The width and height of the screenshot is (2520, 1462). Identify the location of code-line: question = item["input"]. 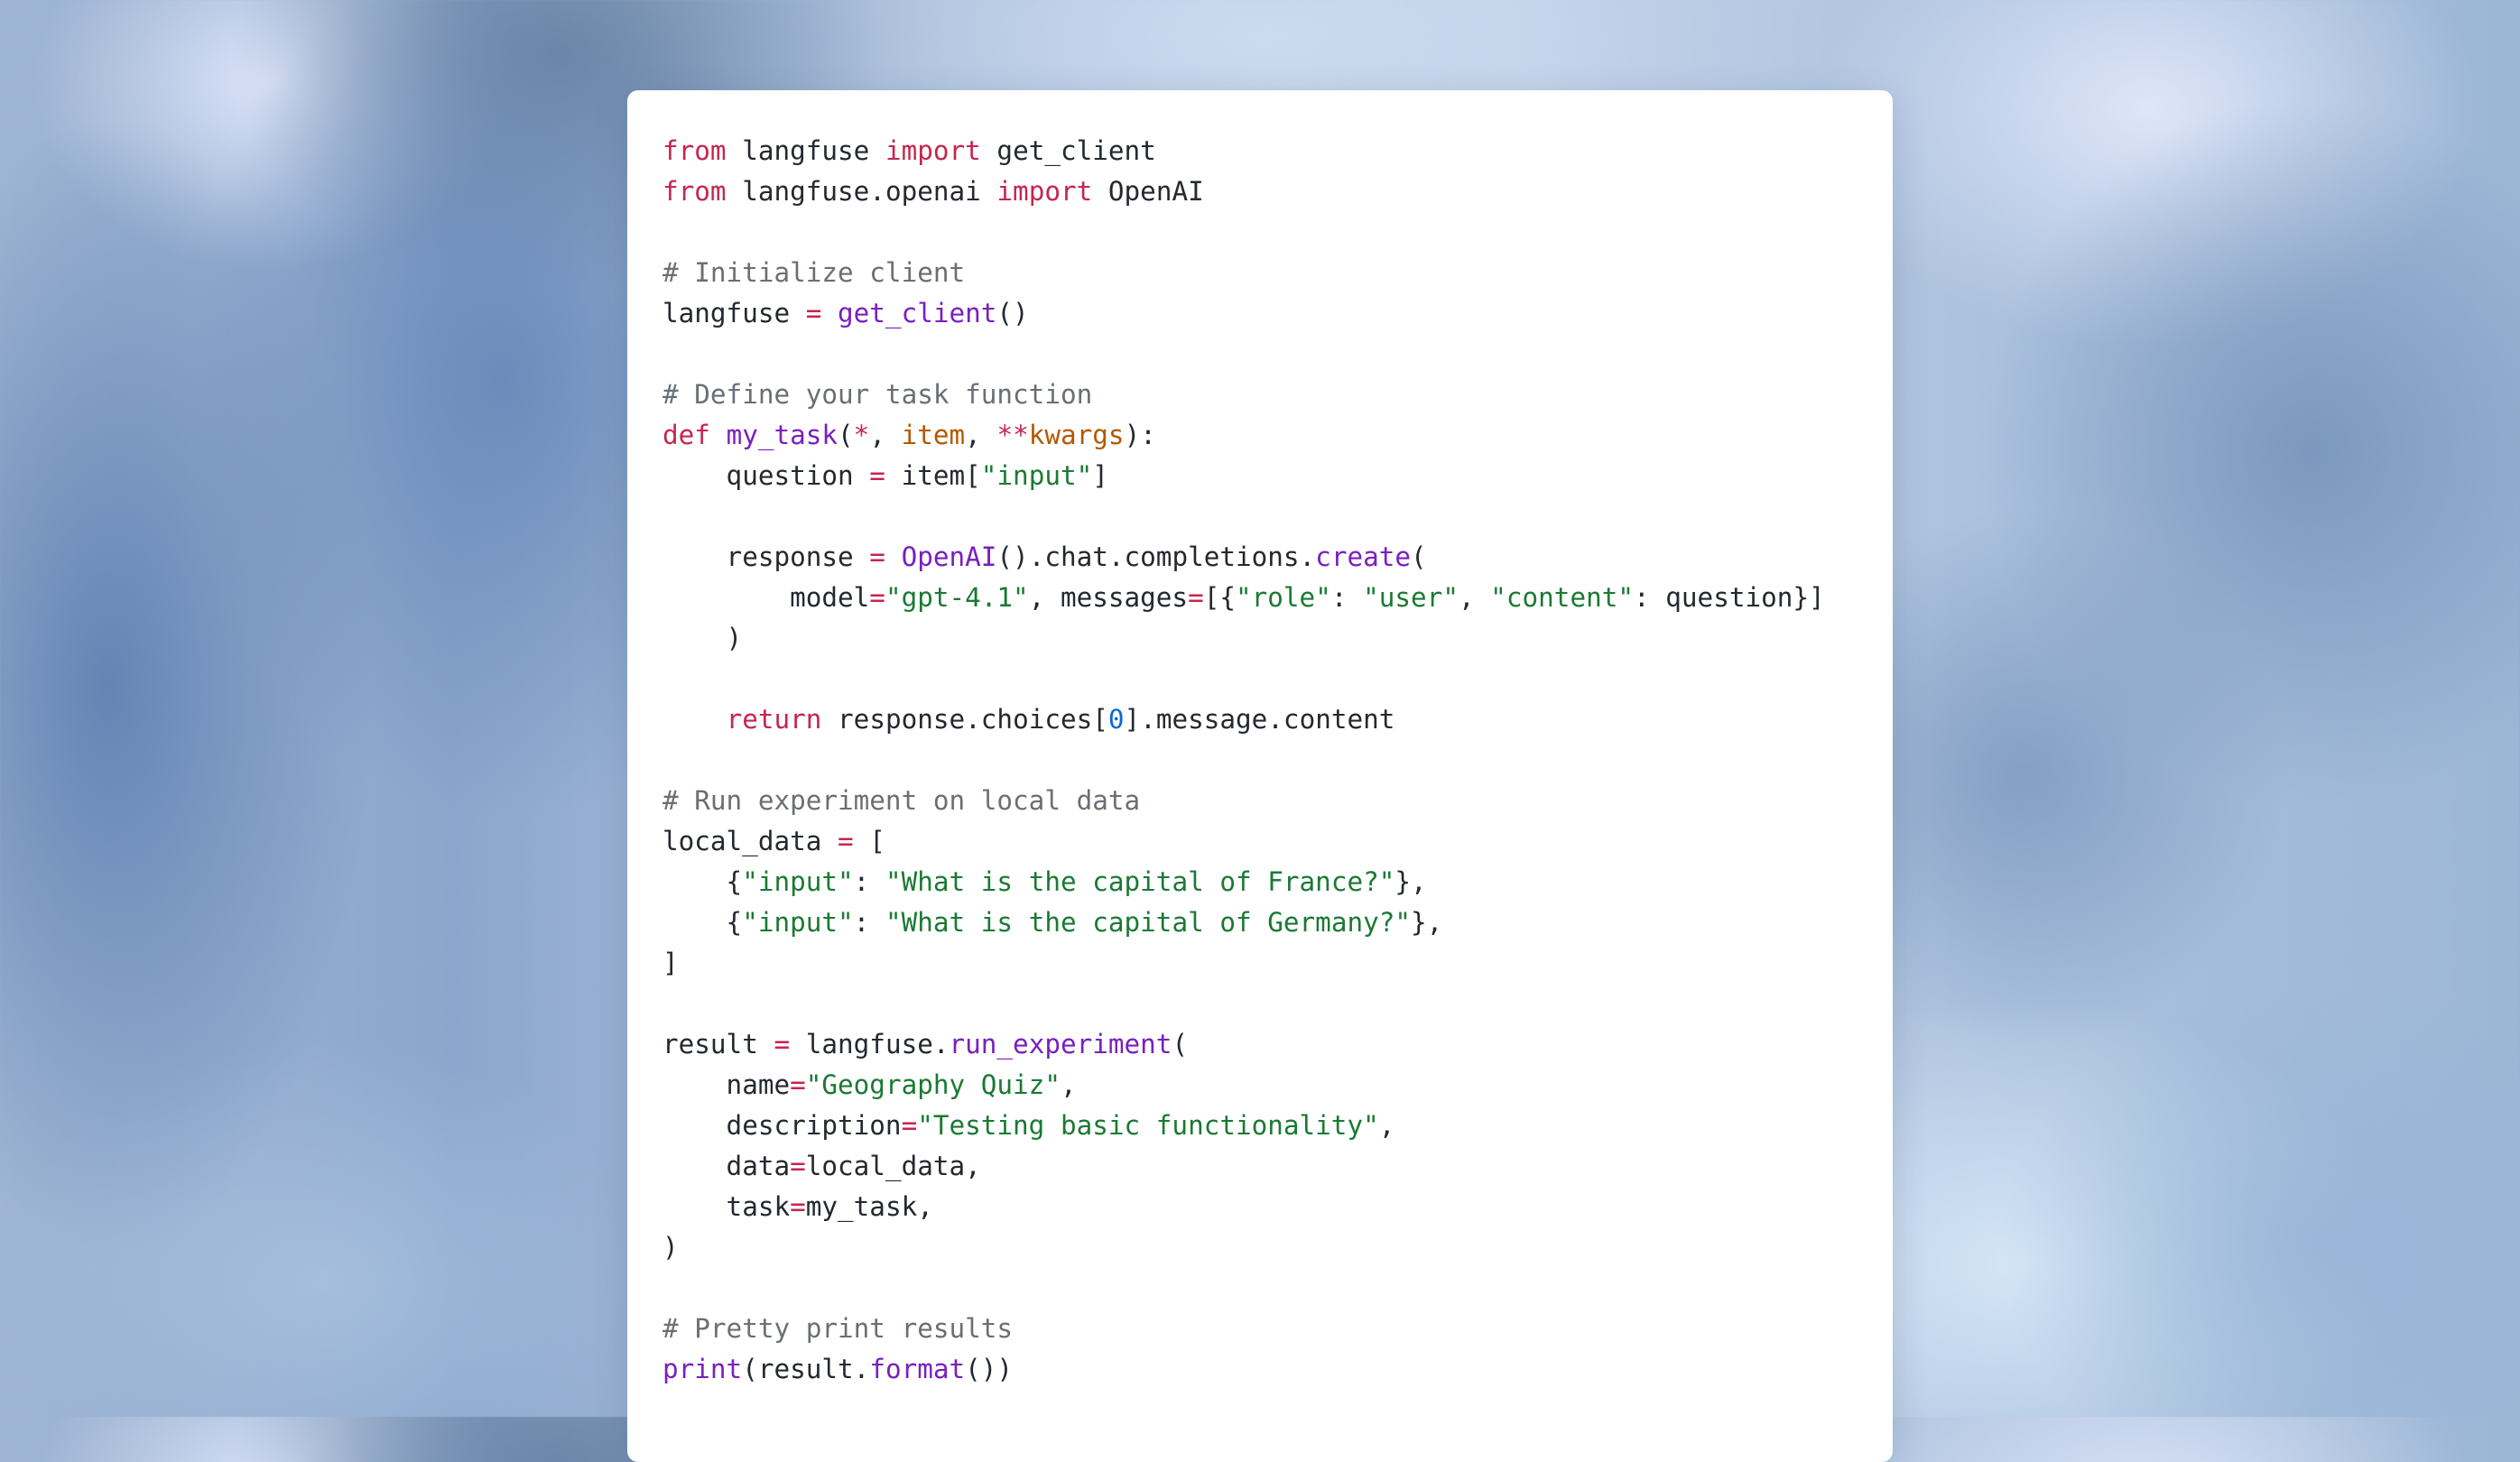
(1277, 476).